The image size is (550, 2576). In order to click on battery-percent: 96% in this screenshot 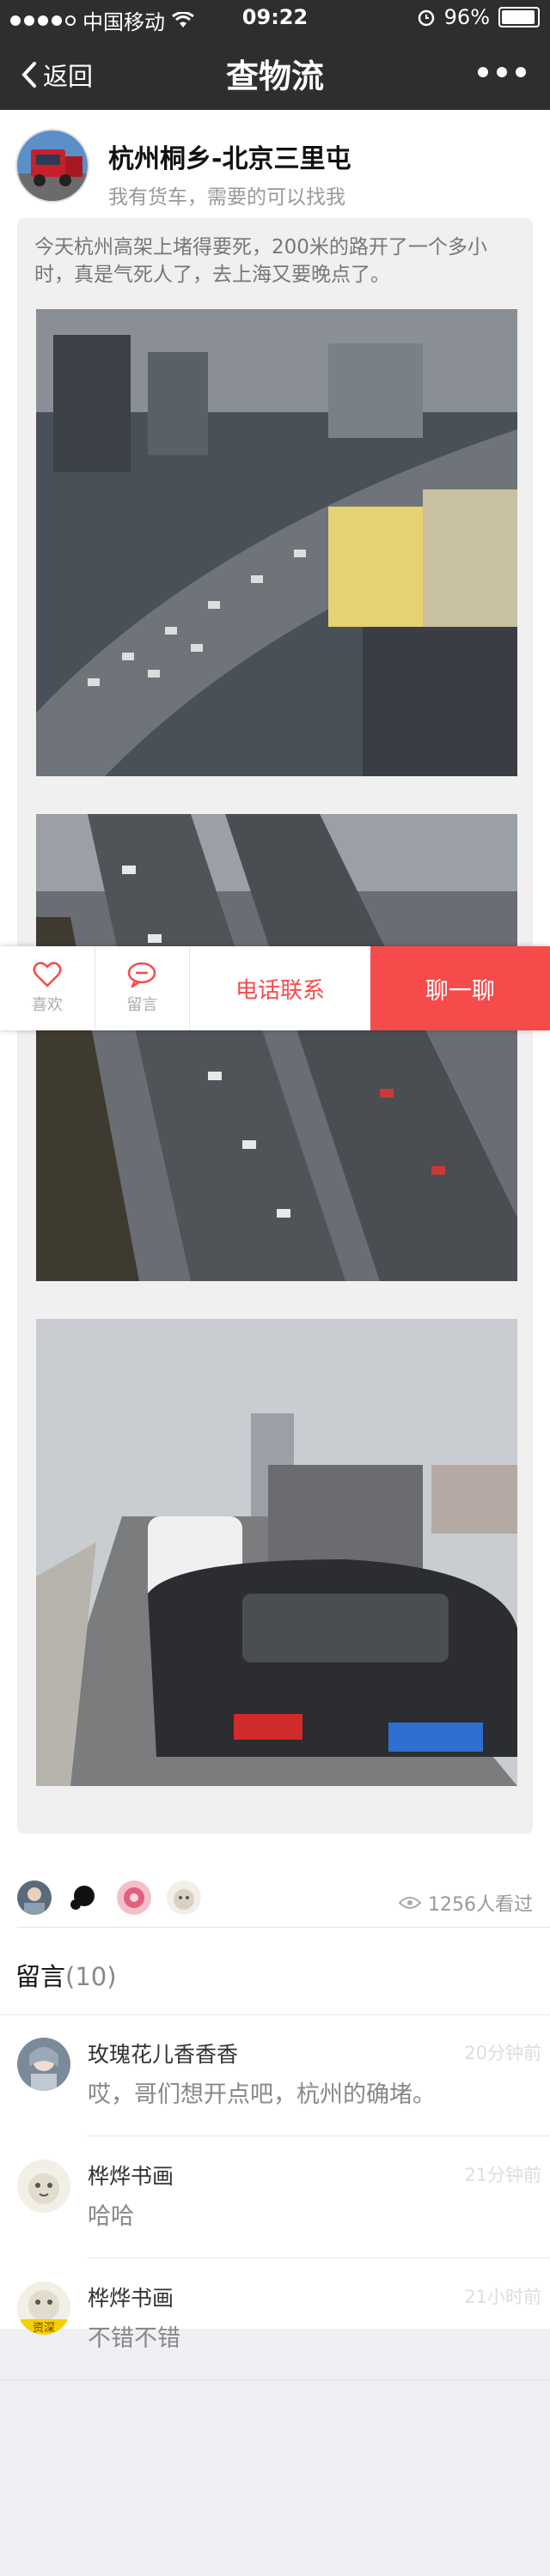, I will do `click(466, 17)`.